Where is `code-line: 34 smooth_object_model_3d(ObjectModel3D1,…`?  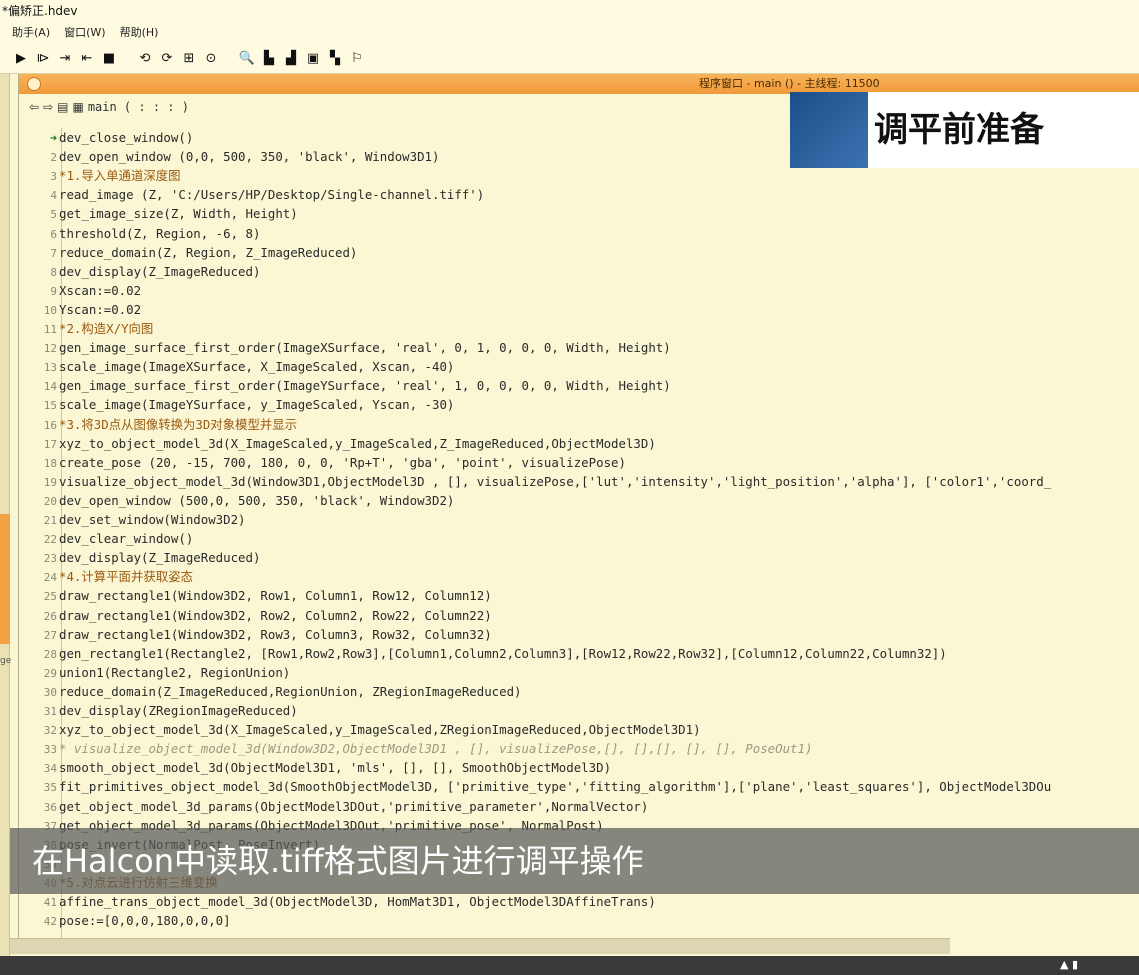 code-line: 34 smooth_object_model_3d(ObjectModel3D1,… is located at coordinates (584, 767).